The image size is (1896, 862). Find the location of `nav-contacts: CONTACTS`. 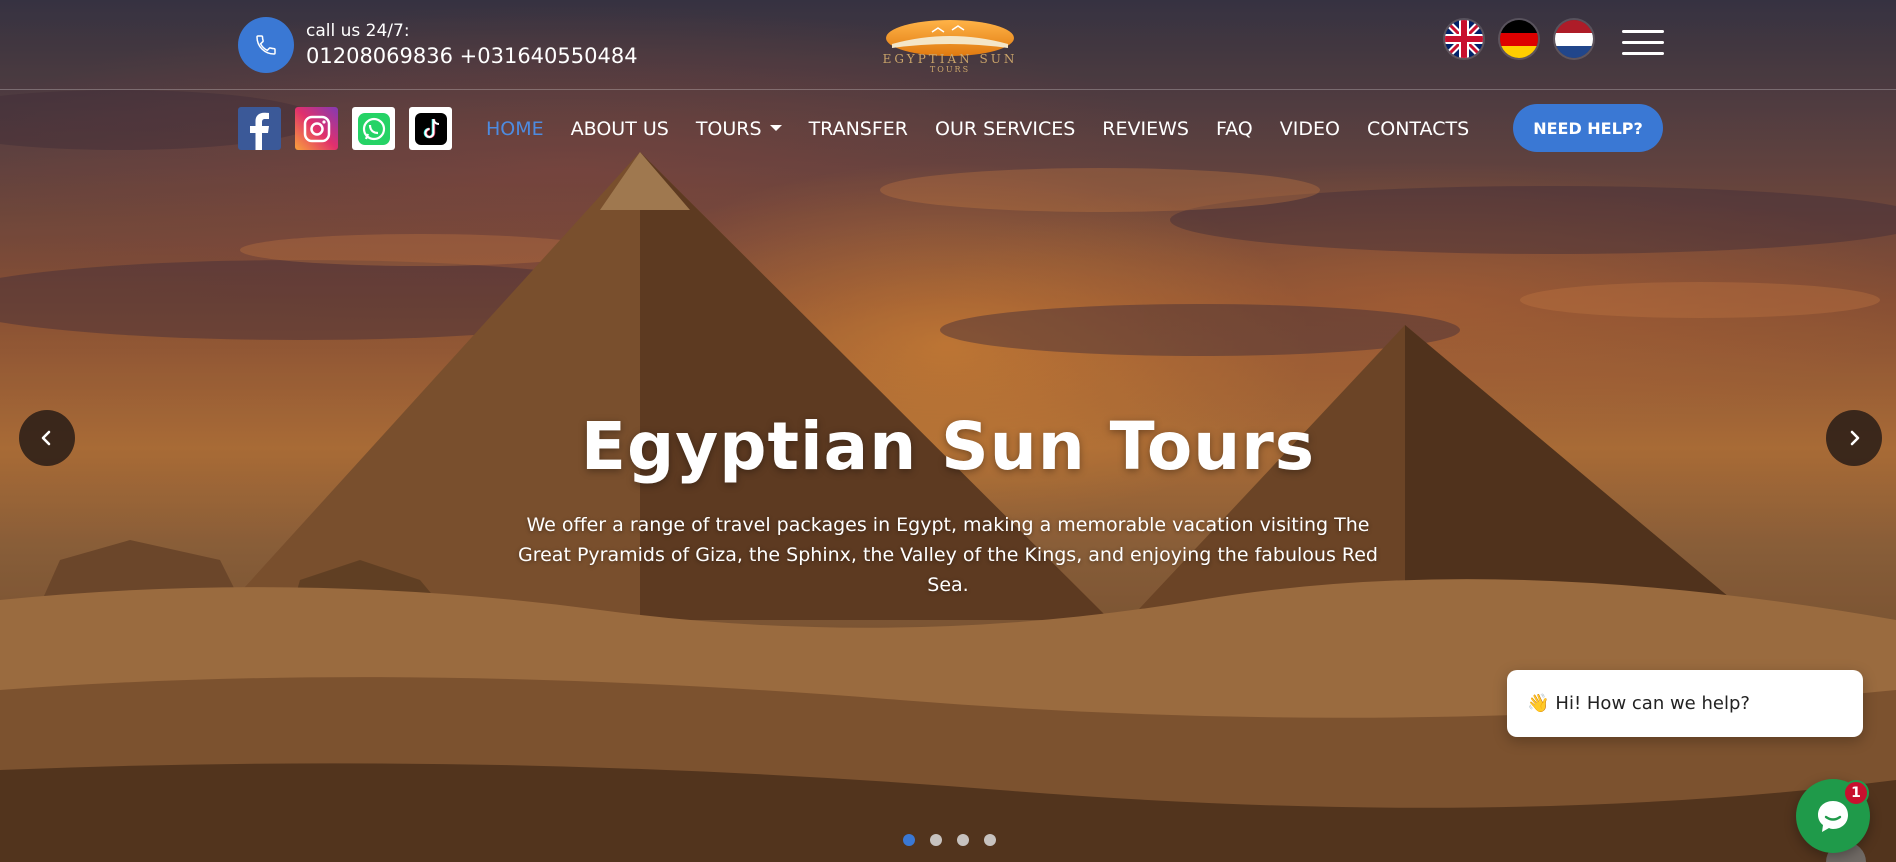

nav-contacts: CONTACTS is located at coordinates (1418, 129).